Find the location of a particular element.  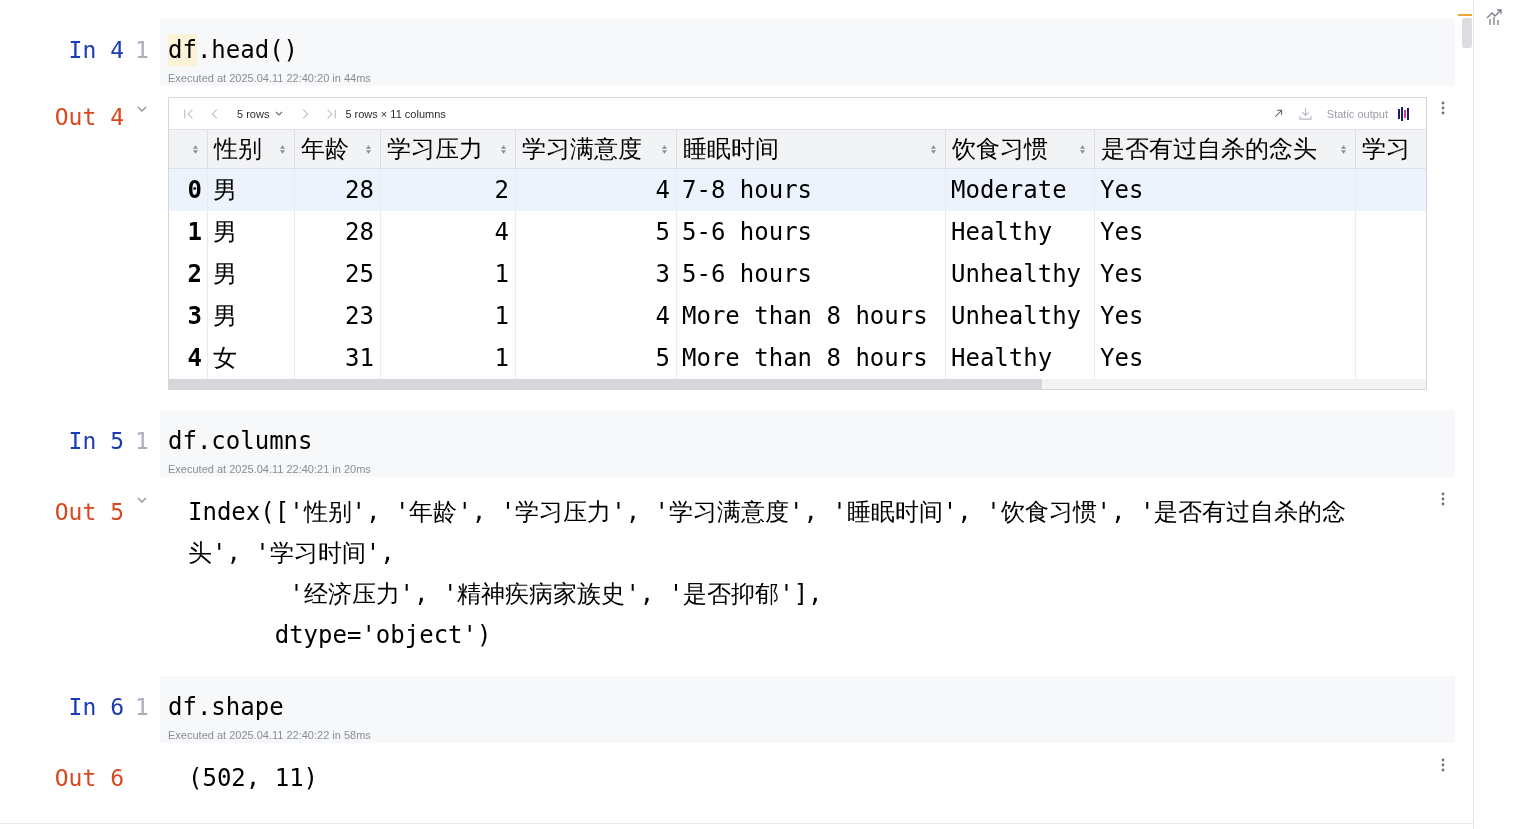

page-size-dropdown: 5 rows is located at coordinates (260, 113).